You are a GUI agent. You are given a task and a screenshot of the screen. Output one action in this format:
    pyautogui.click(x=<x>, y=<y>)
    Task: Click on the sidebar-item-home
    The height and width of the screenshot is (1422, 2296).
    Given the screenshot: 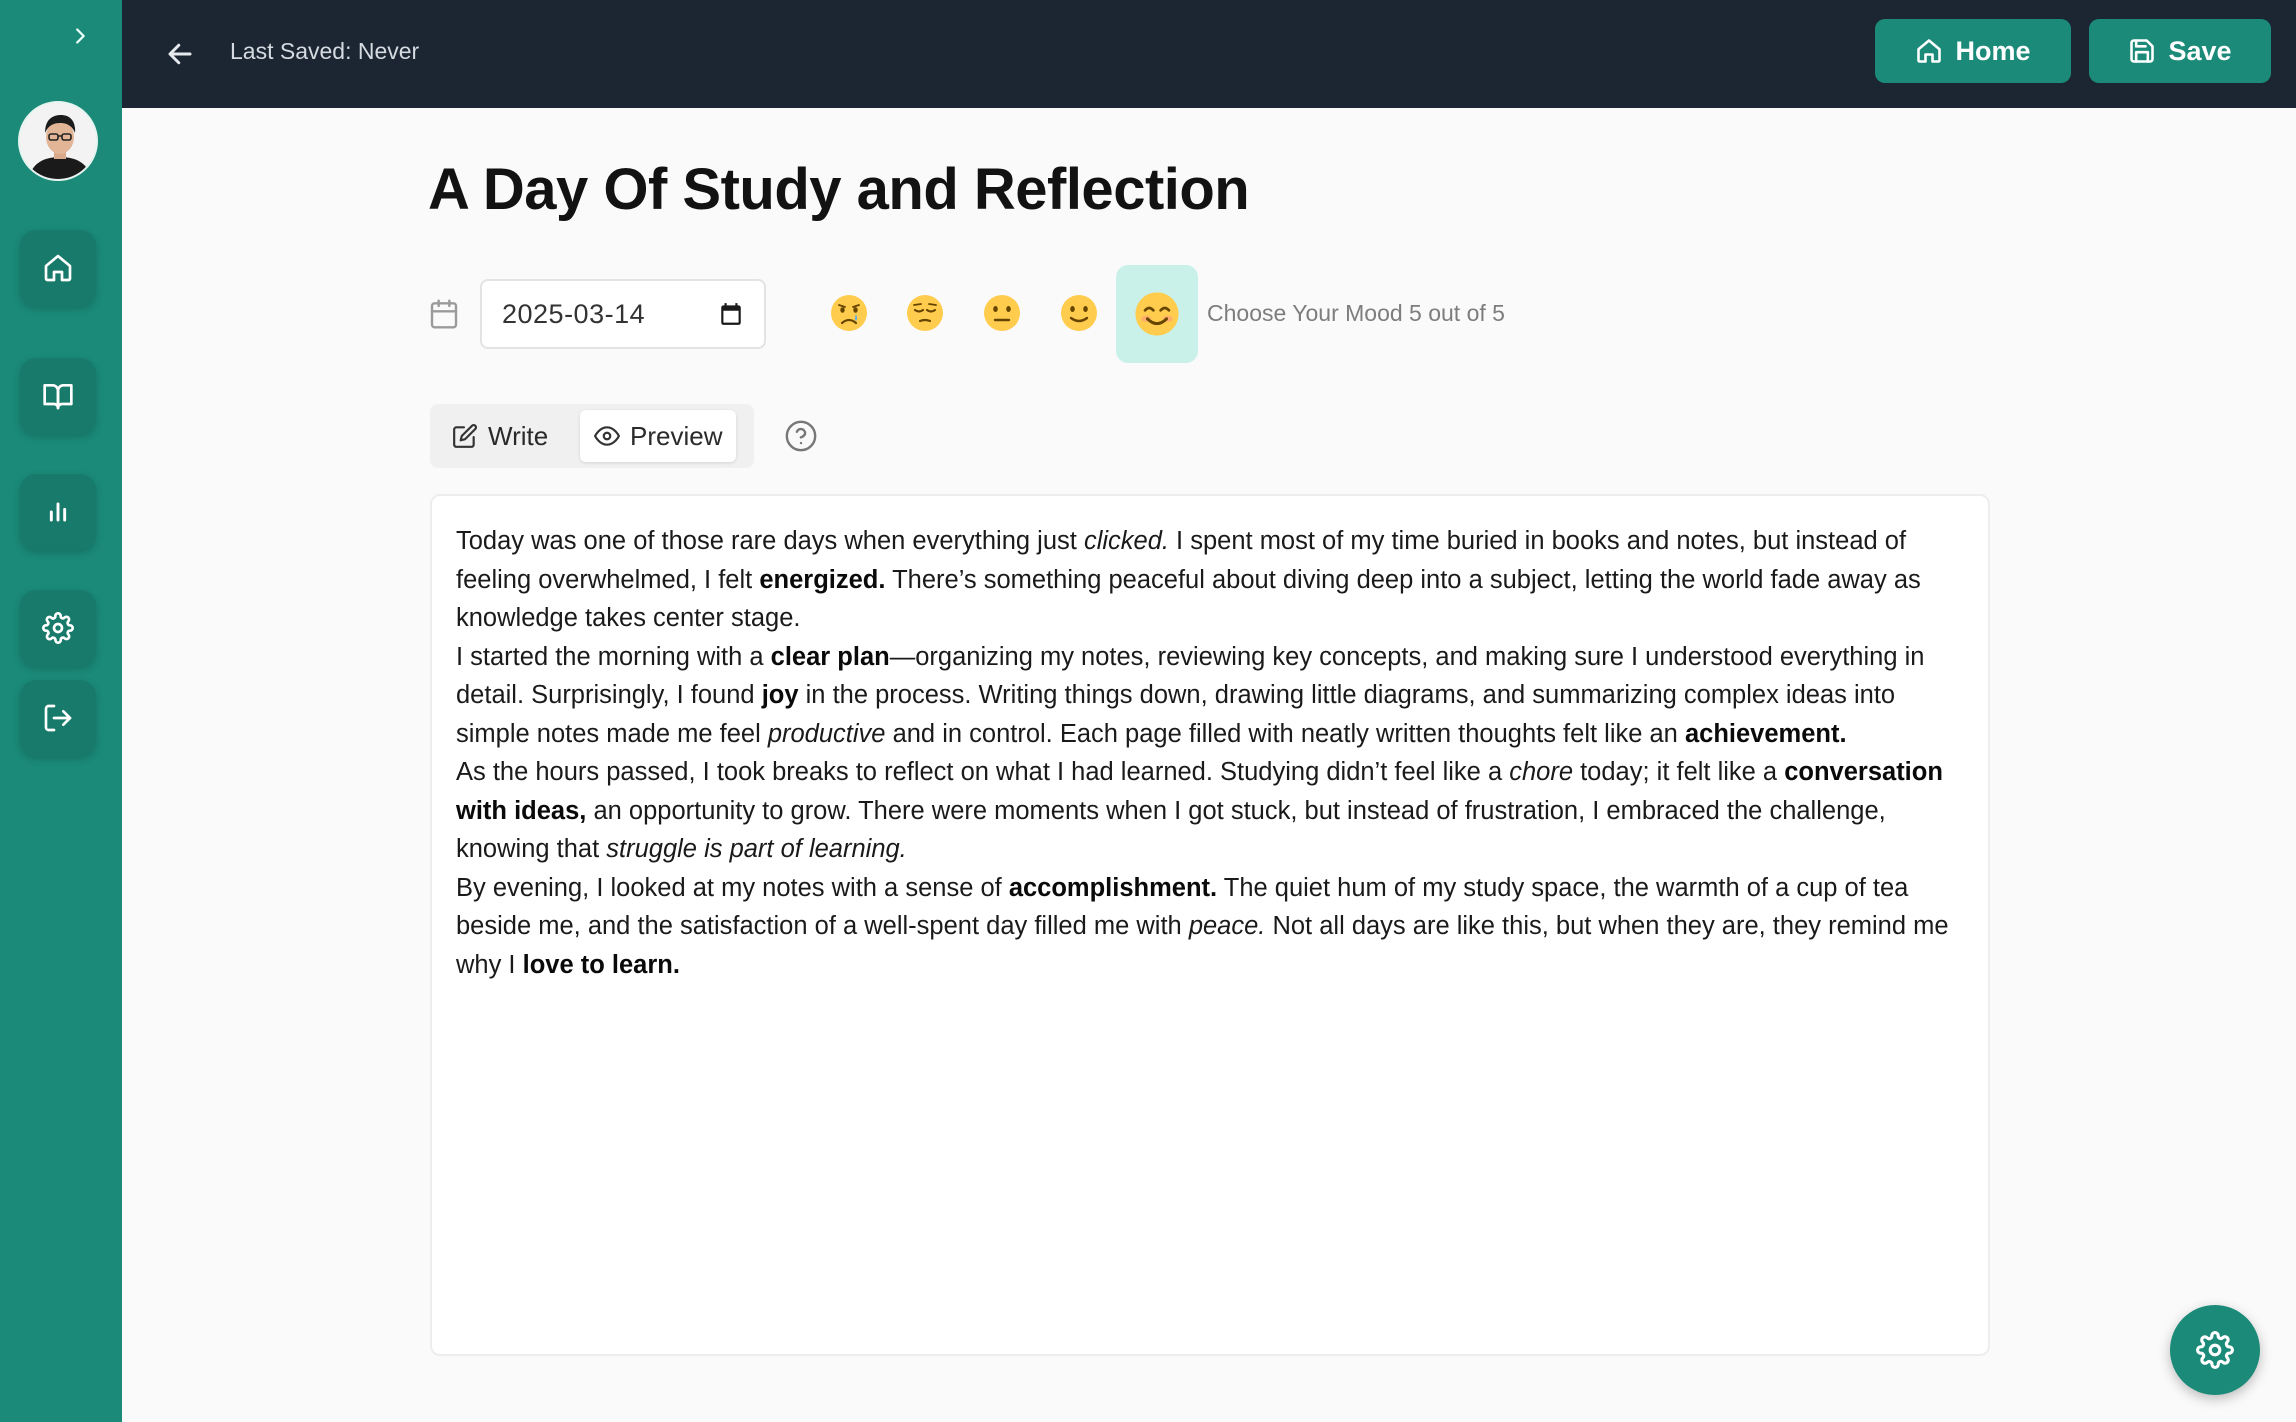 What is the action you would take?
    pyautogui.click(x=58, y=268)
    